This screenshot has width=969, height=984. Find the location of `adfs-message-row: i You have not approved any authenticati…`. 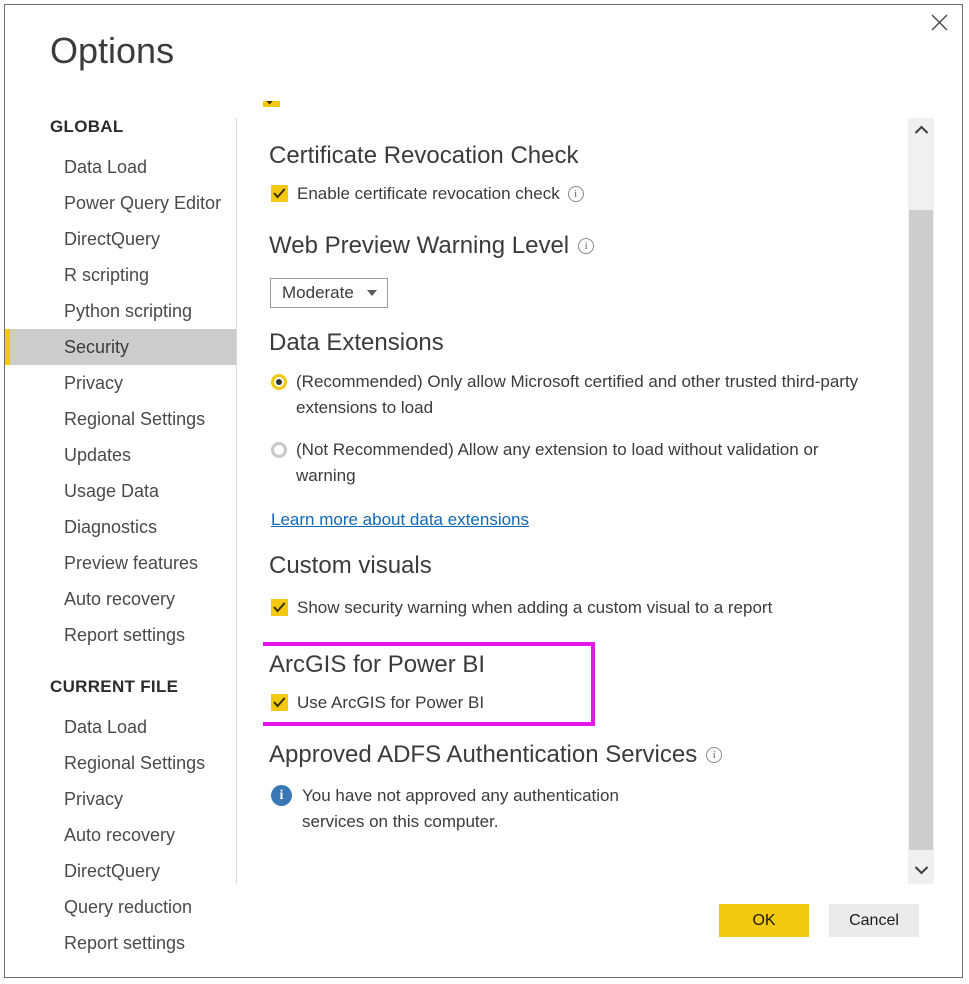

adfs-message-row: i You have not approved any authenticati… is located at coordinates (456, 809).